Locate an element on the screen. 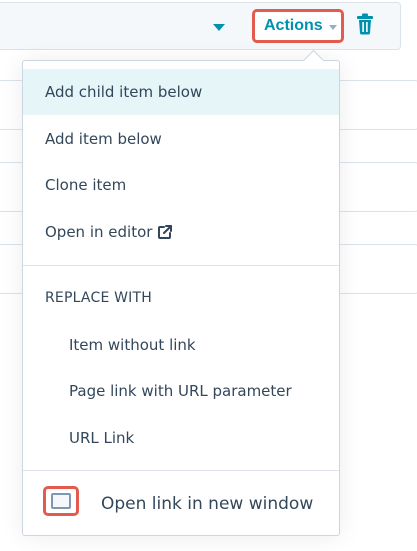 The image size is (417, 551). external-link-icon is located at coordinates (165, 232).